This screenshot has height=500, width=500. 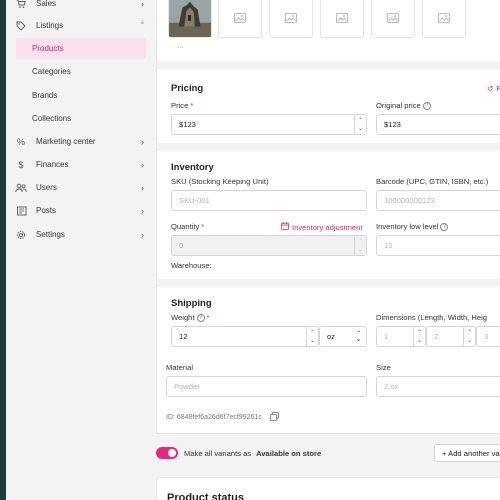 I want to click on quantity-input: 0 ⌃ ⌄, so click(x=269, y=245).